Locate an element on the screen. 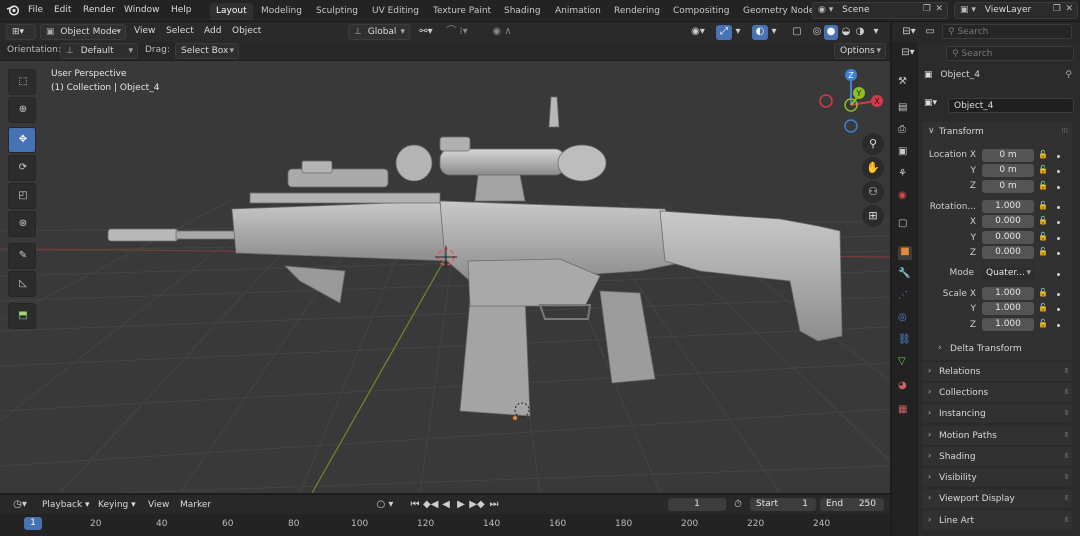  viewport-display-panel: › Viewport Display ⁞⁞⁞ is located at coordinates (997, 498).